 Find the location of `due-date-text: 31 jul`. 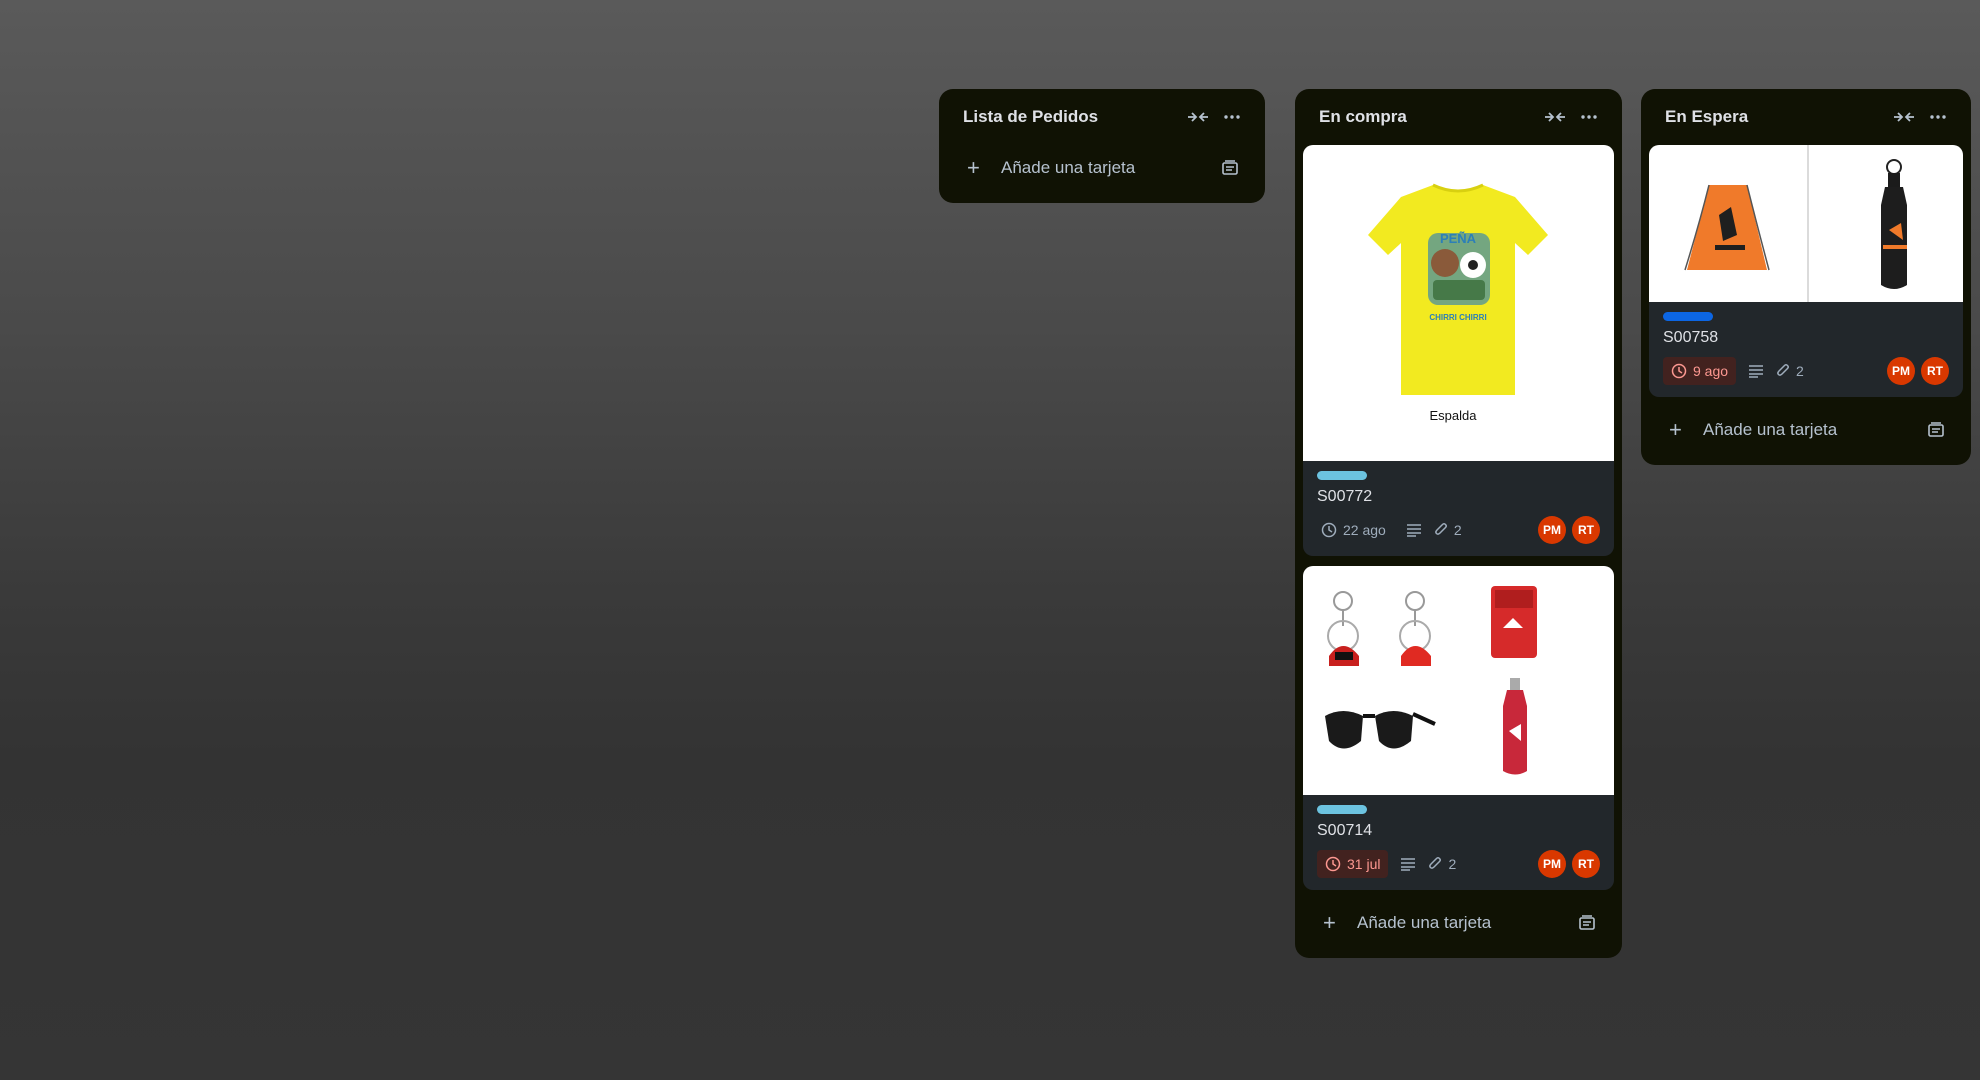

due-date-text: 31 jul is located at coordinates (1364, 864).